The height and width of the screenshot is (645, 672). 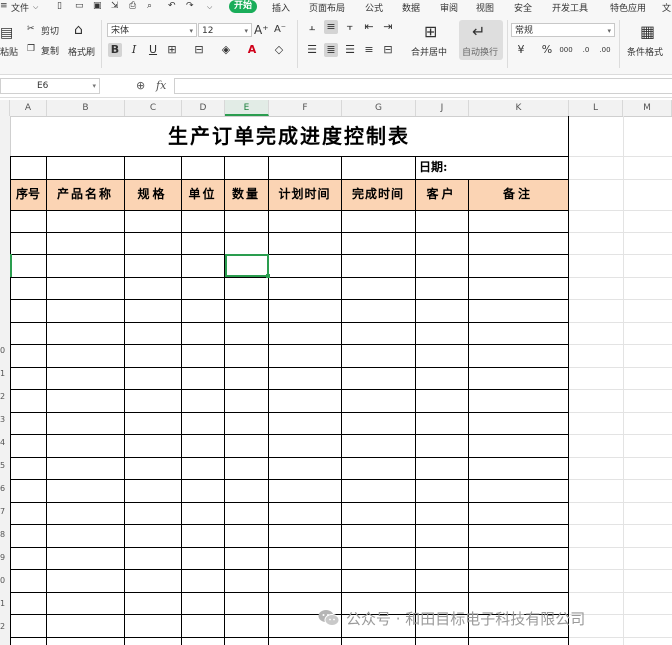 I want to click on customize-icon: ⌵, so click(x=209, y=7).